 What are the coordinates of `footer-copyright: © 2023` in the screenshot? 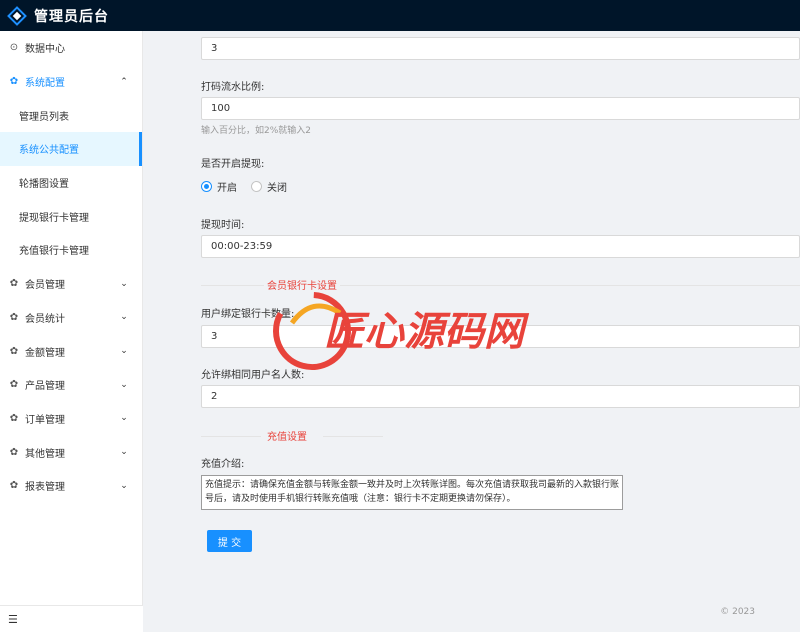 It's located at (737, 612).